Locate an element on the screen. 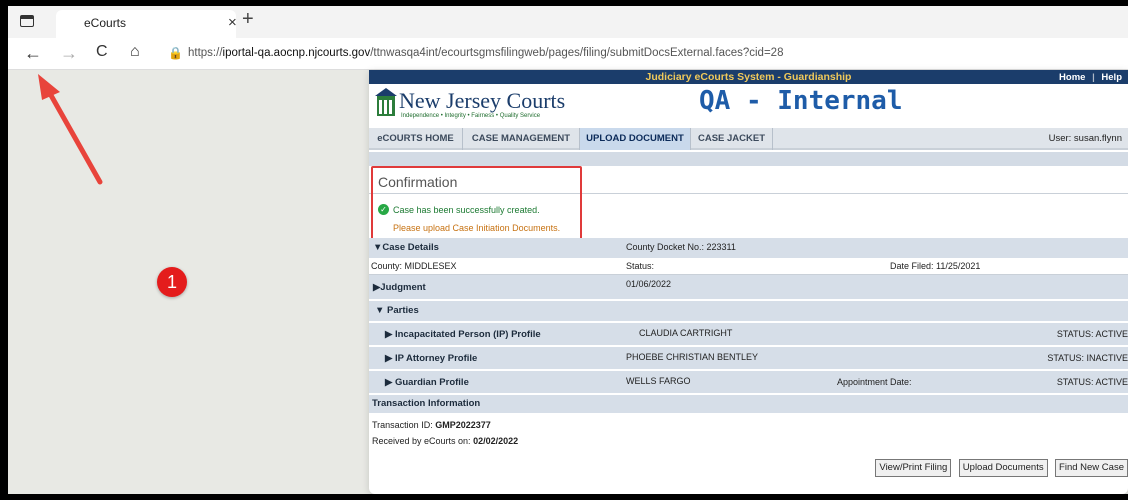  top-links: Home | Help is located at coordinates (1090, 78).